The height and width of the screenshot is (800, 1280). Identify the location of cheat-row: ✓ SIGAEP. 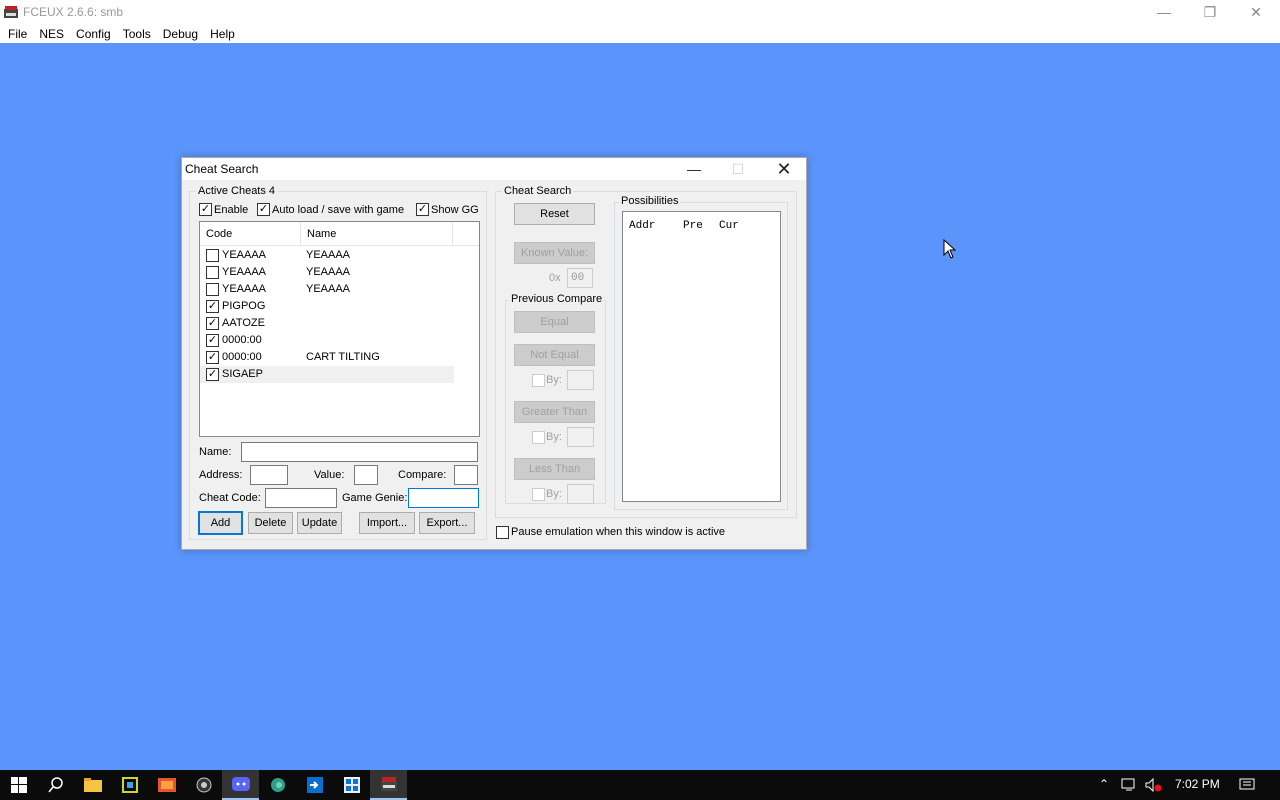
(327, 374).